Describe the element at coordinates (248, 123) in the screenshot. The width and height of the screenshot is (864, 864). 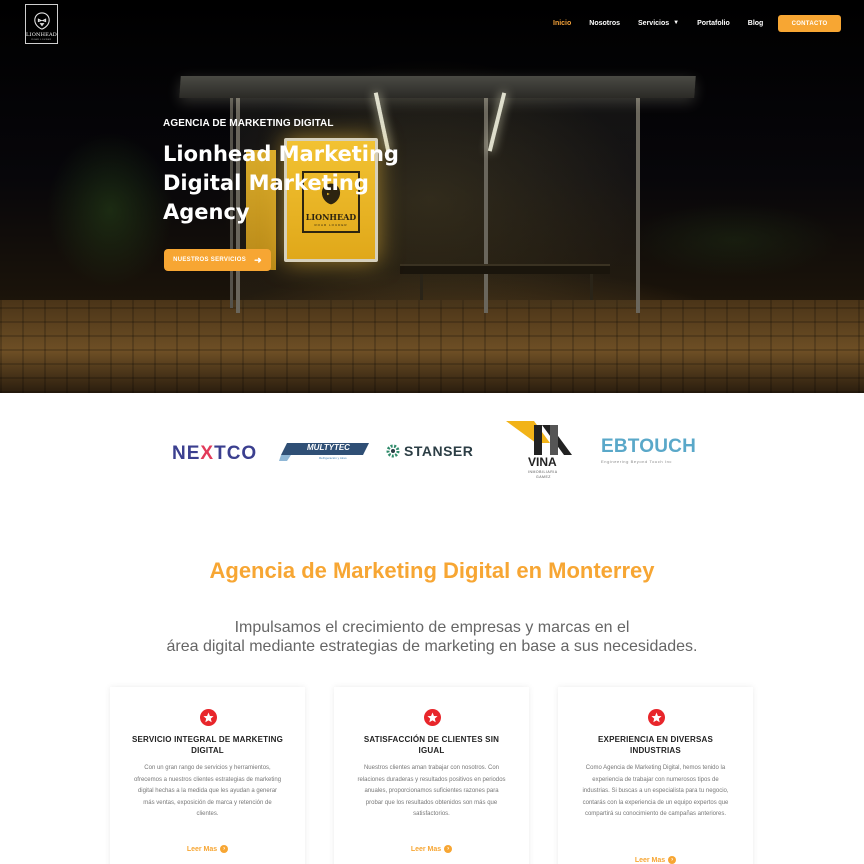
I see `hero-kicker: AGENCIA DE MARKETING DIGITAL` at that location.